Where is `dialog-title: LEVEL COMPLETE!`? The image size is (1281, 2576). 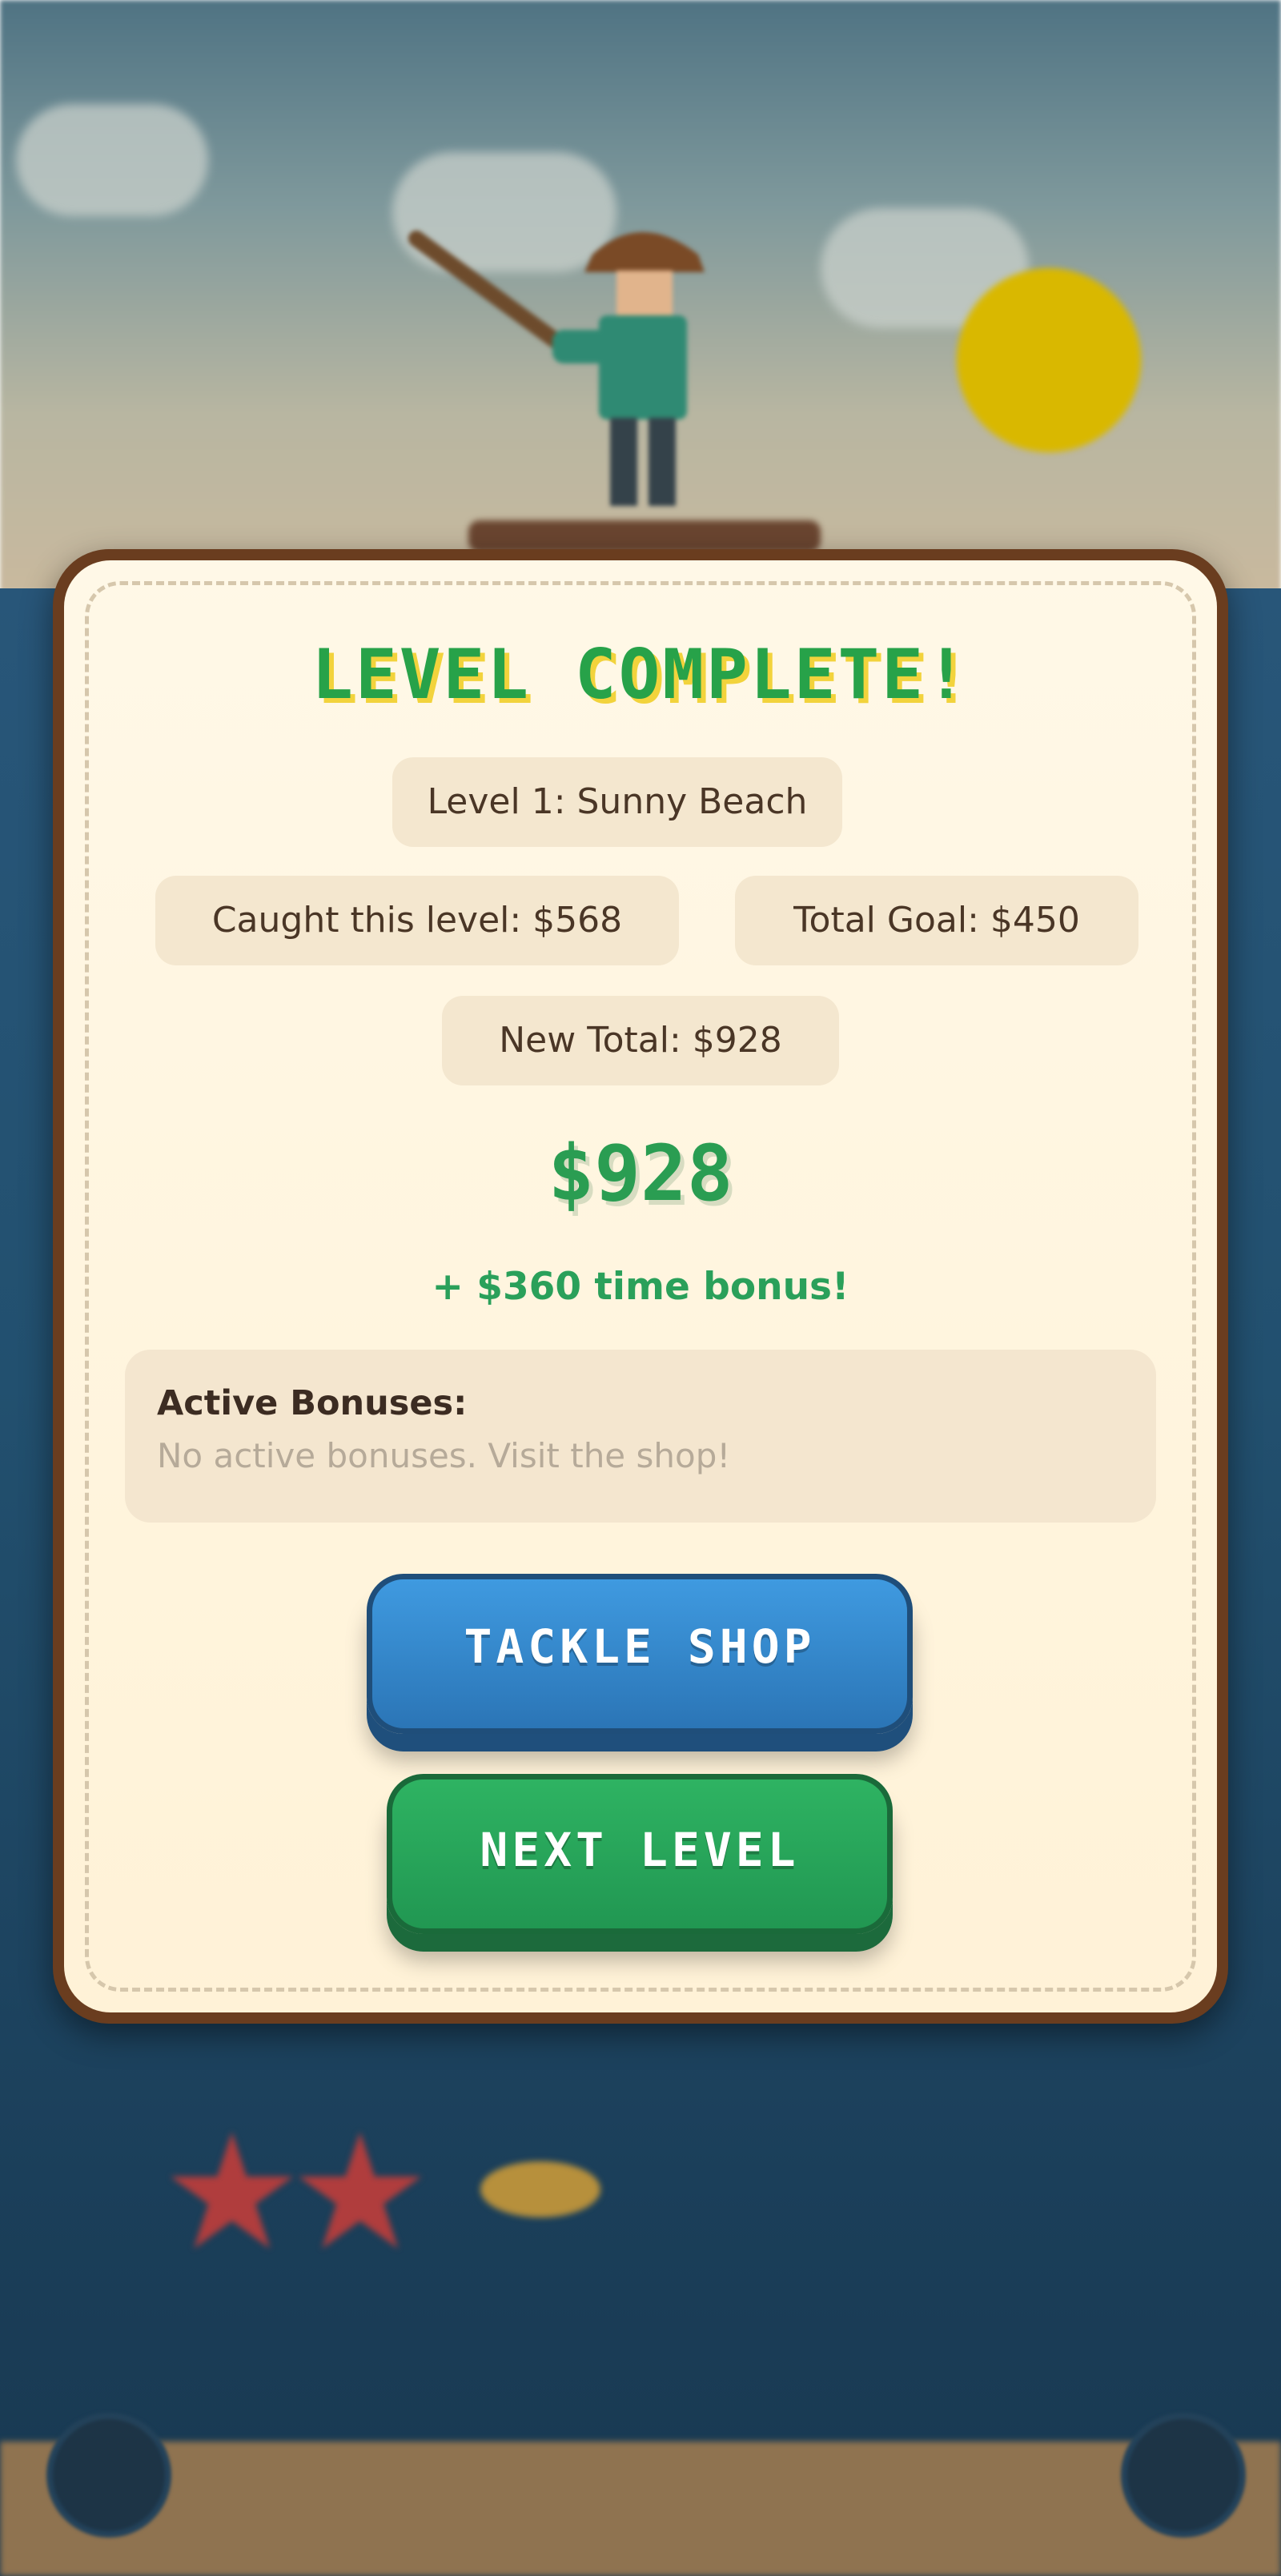
dialog-title: LEVEL COMPLETE! is located at coordinates (640, 675).